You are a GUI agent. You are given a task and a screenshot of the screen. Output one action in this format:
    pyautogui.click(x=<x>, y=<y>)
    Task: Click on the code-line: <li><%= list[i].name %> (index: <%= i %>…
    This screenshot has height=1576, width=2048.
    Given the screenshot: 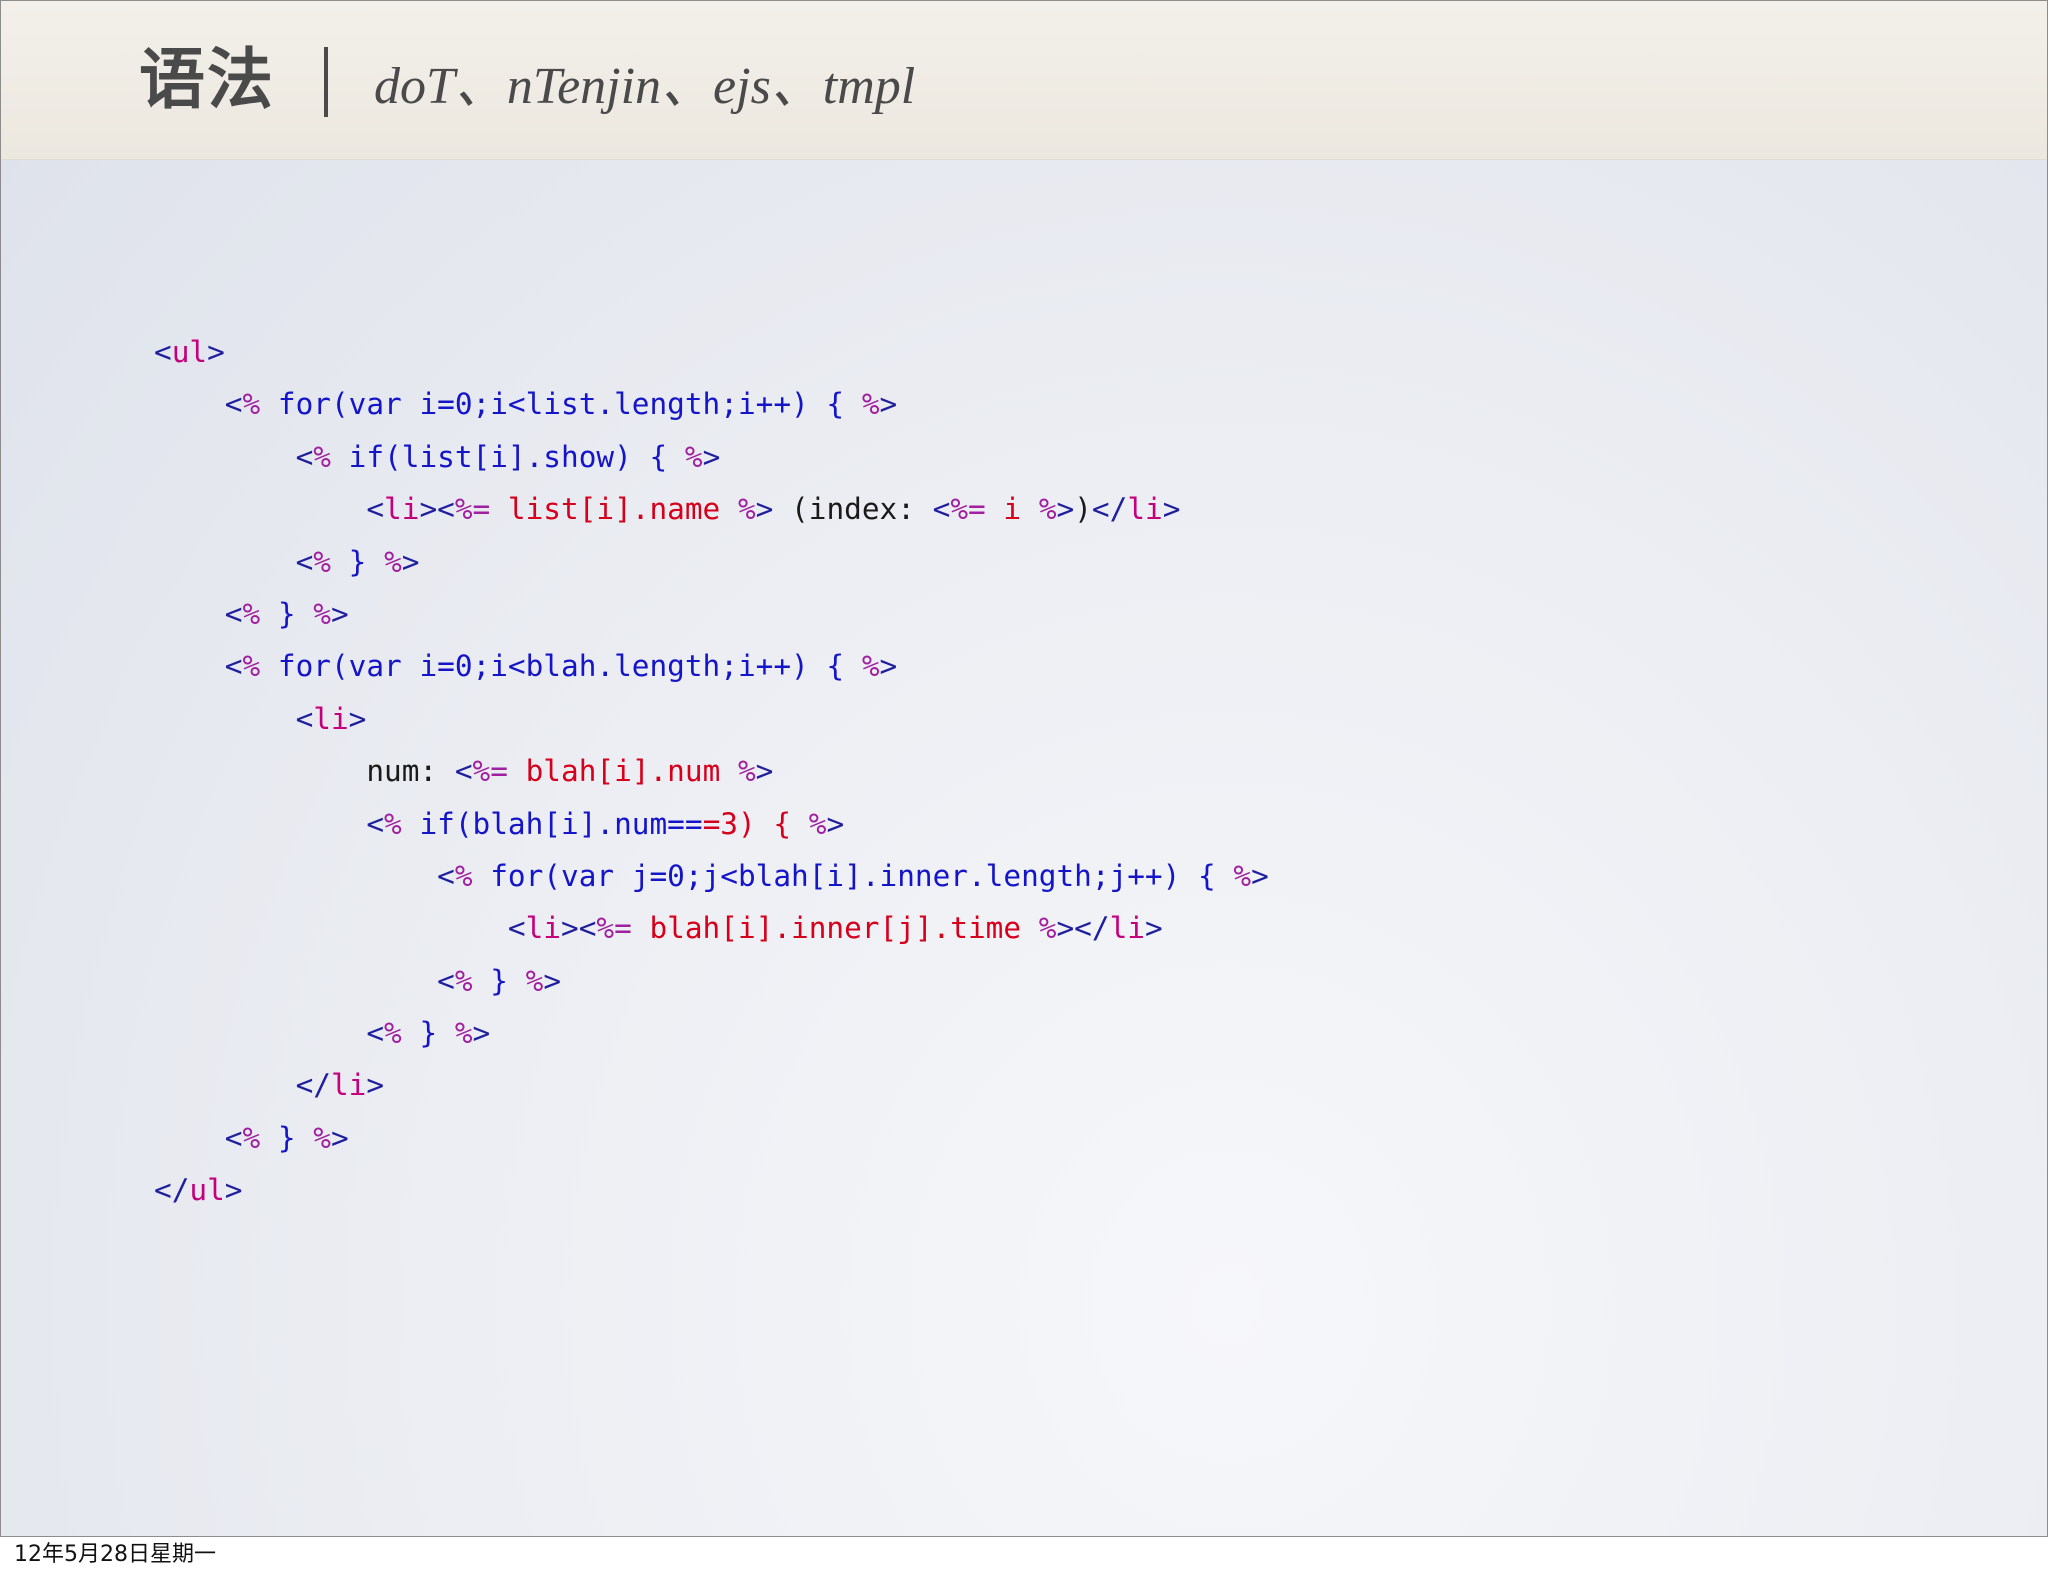 What is the action you would take?
    pyautogui.click(x=711, y=509)
    